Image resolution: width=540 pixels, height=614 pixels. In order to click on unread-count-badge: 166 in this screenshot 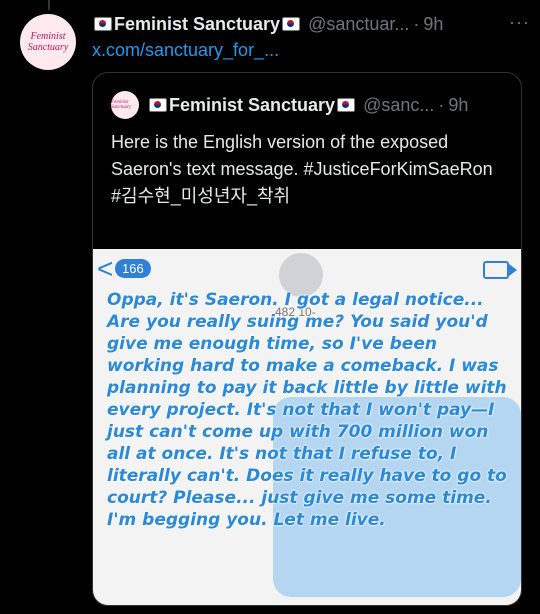, I will do `click(133, 268)`.